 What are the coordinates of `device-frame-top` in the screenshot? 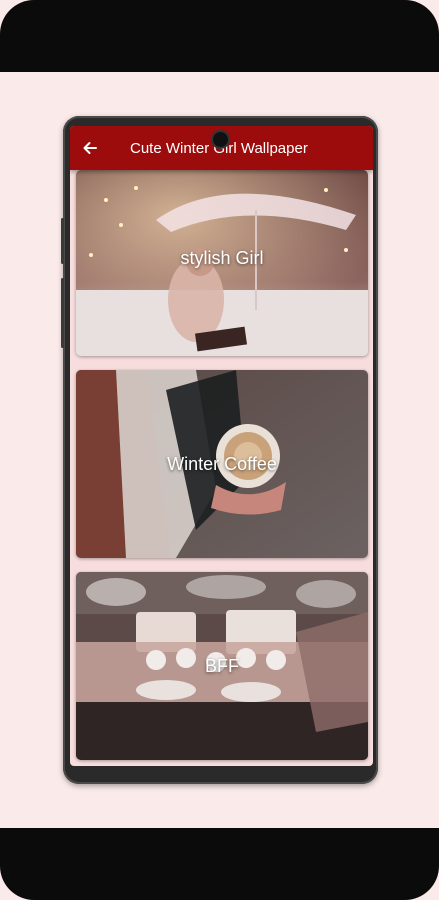 It's located at (219, 36).